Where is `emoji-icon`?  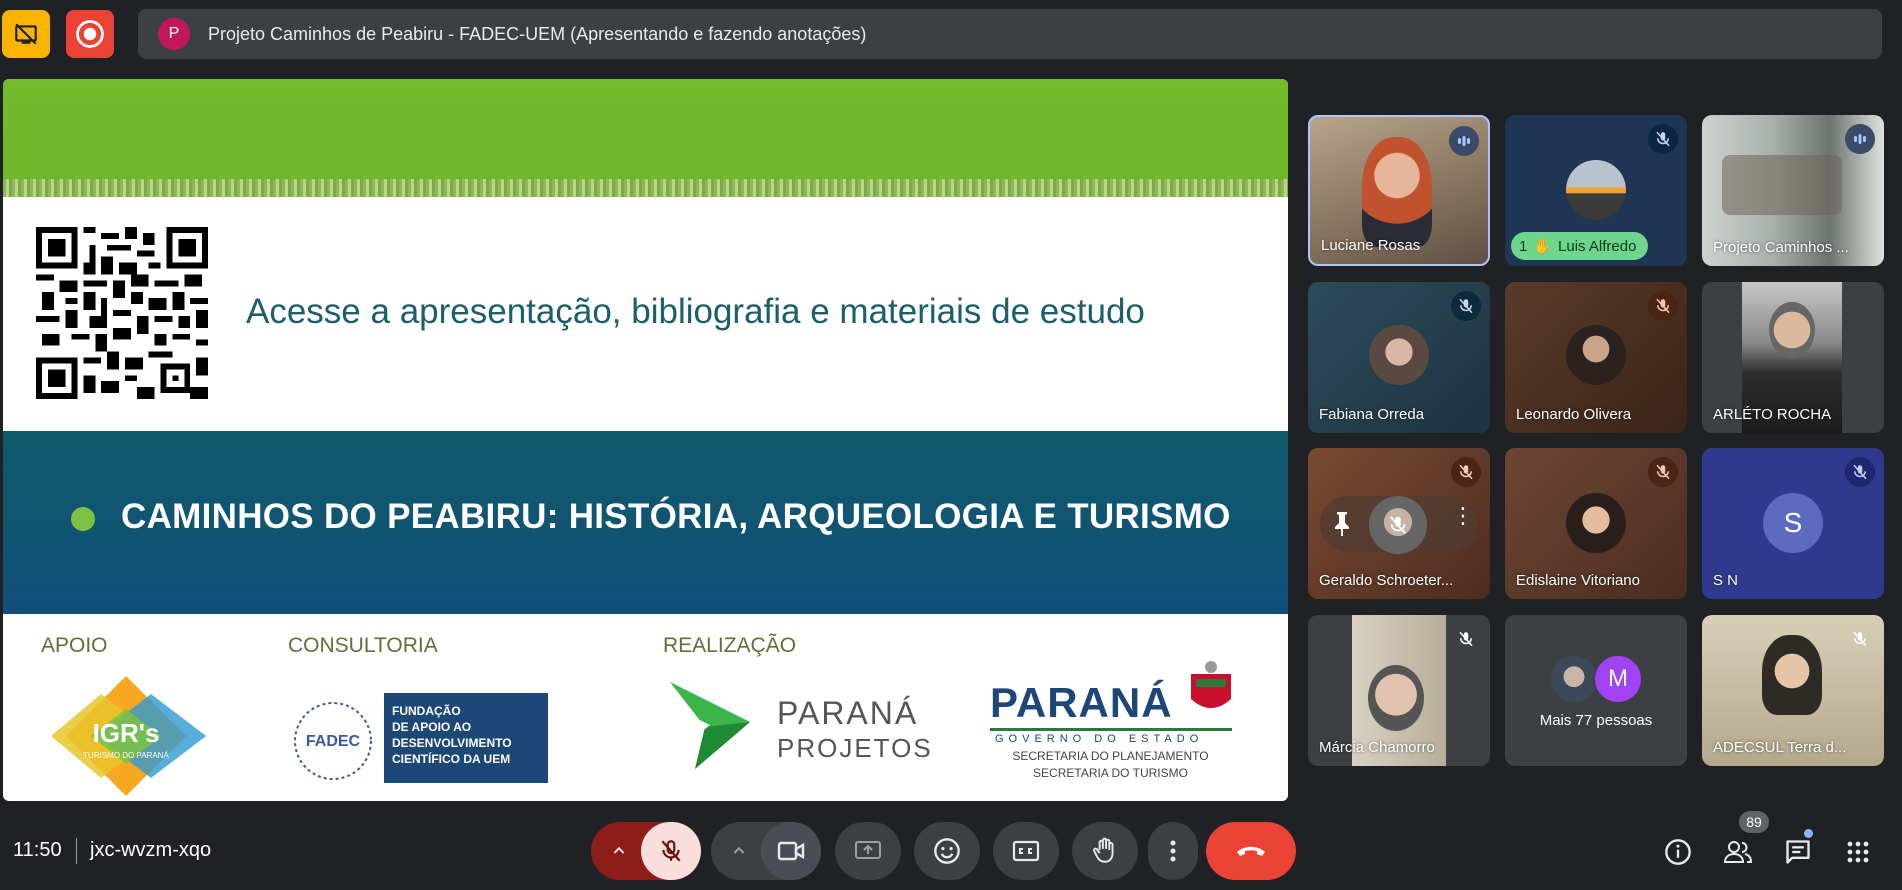 emoji-icon is located at coordinates (947, 851).